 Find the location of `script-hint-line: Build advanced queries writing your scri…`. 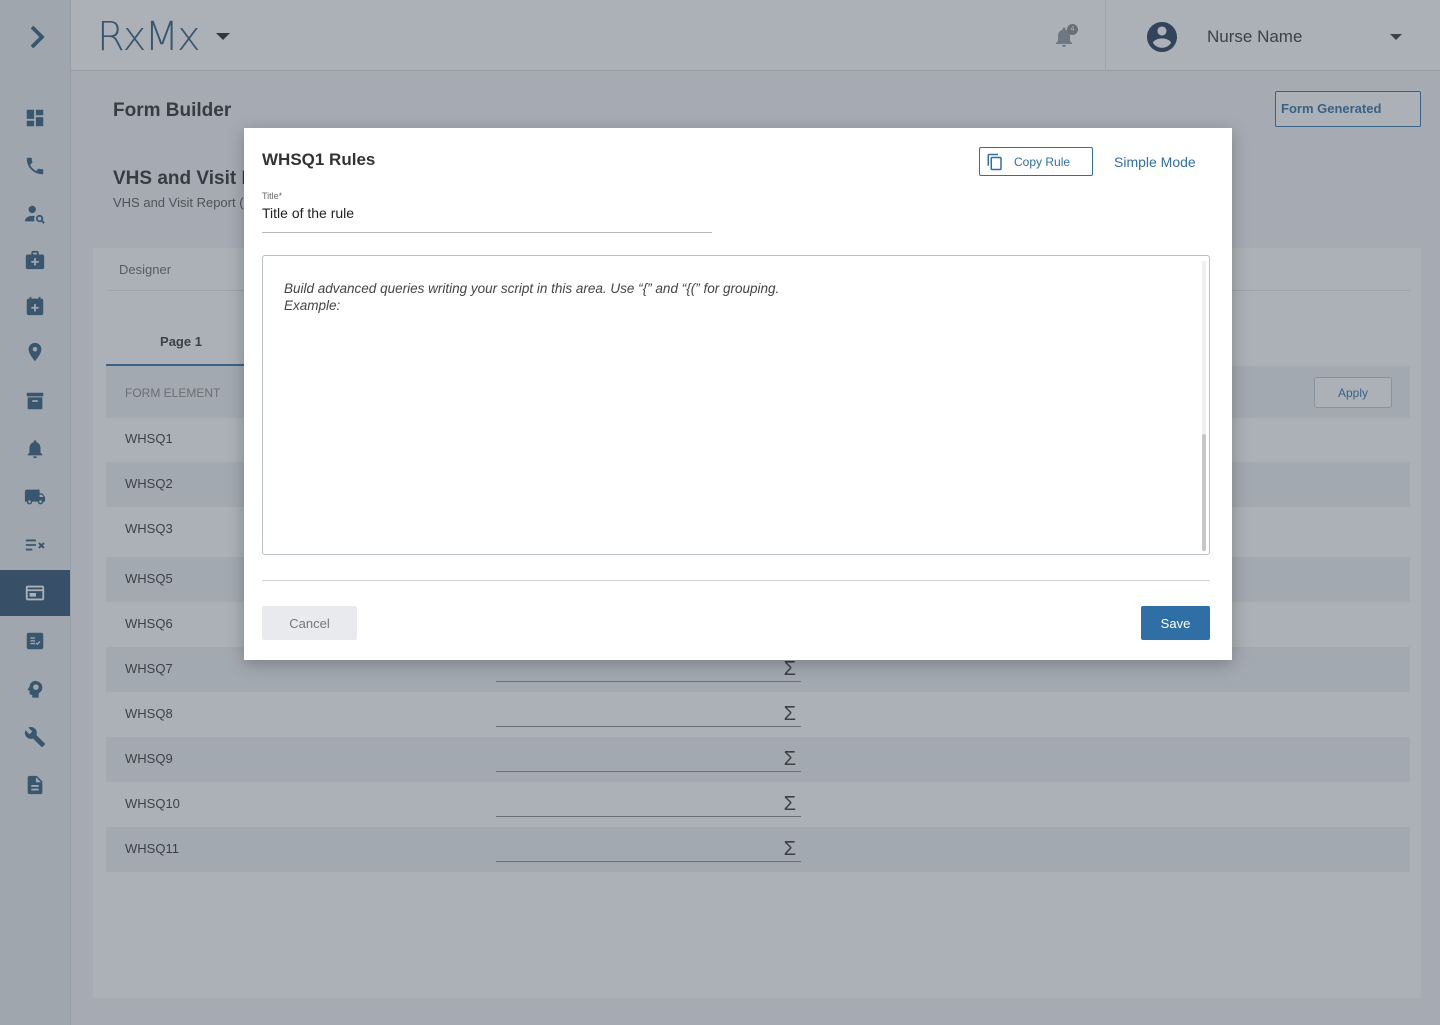

script-hint-line: Build advanced queries writing your scri… is located at coordinates (532, 288).